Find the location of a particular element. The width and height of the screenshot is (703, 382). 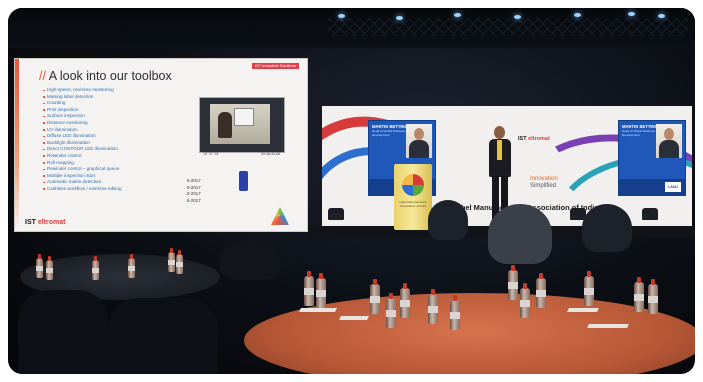

list-item: Diffuse LED illumination is located at coordinates (127, 136).